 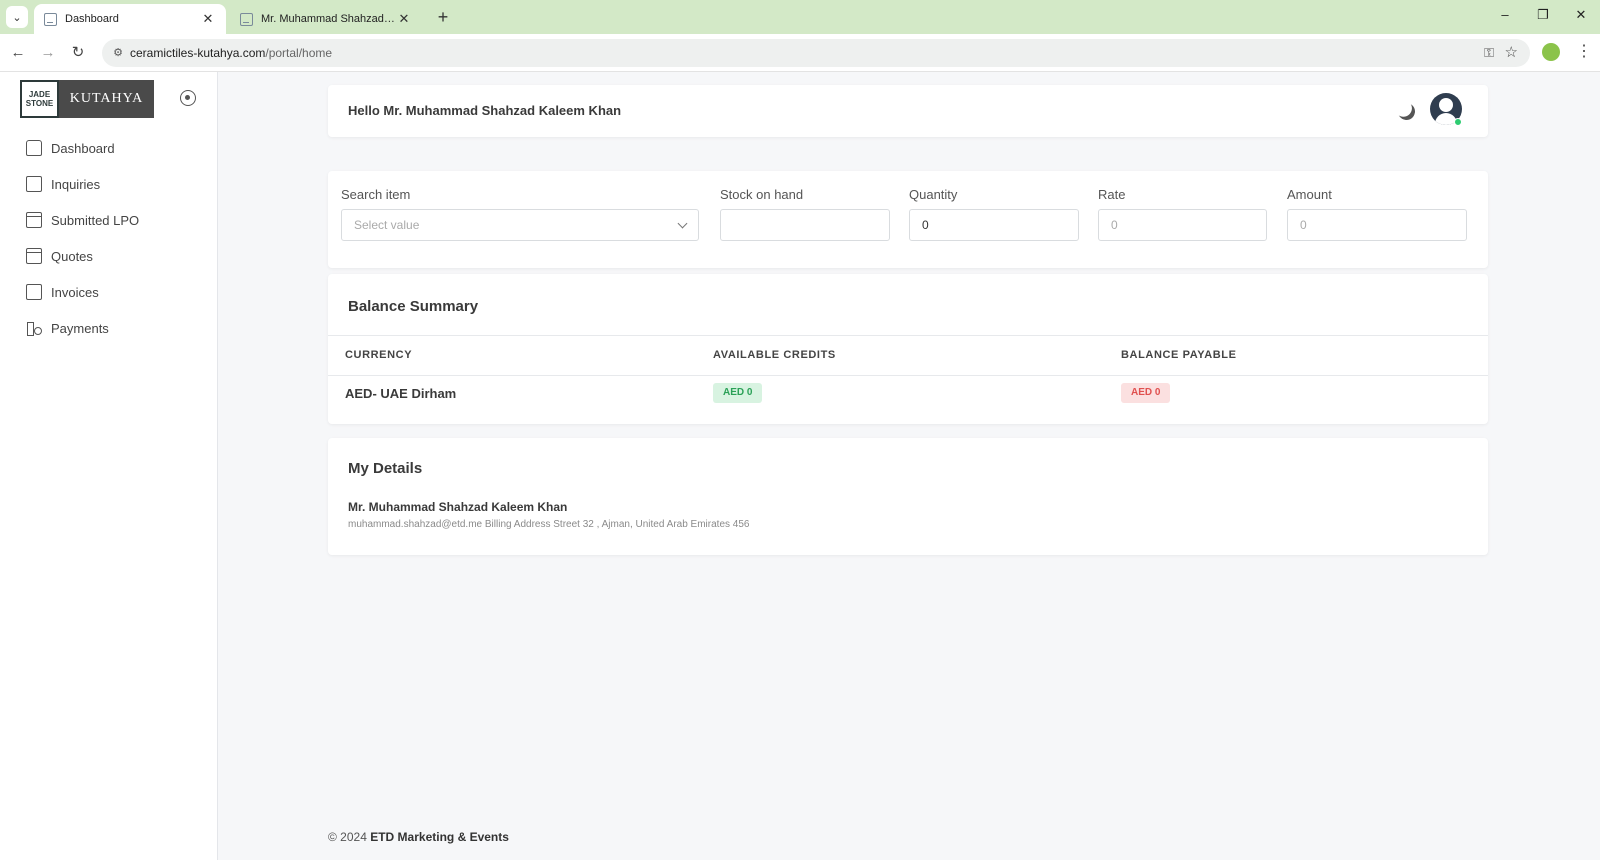 I want to click on sidebar-item-dashboard: Dashboard, so click(x=70, y=148).